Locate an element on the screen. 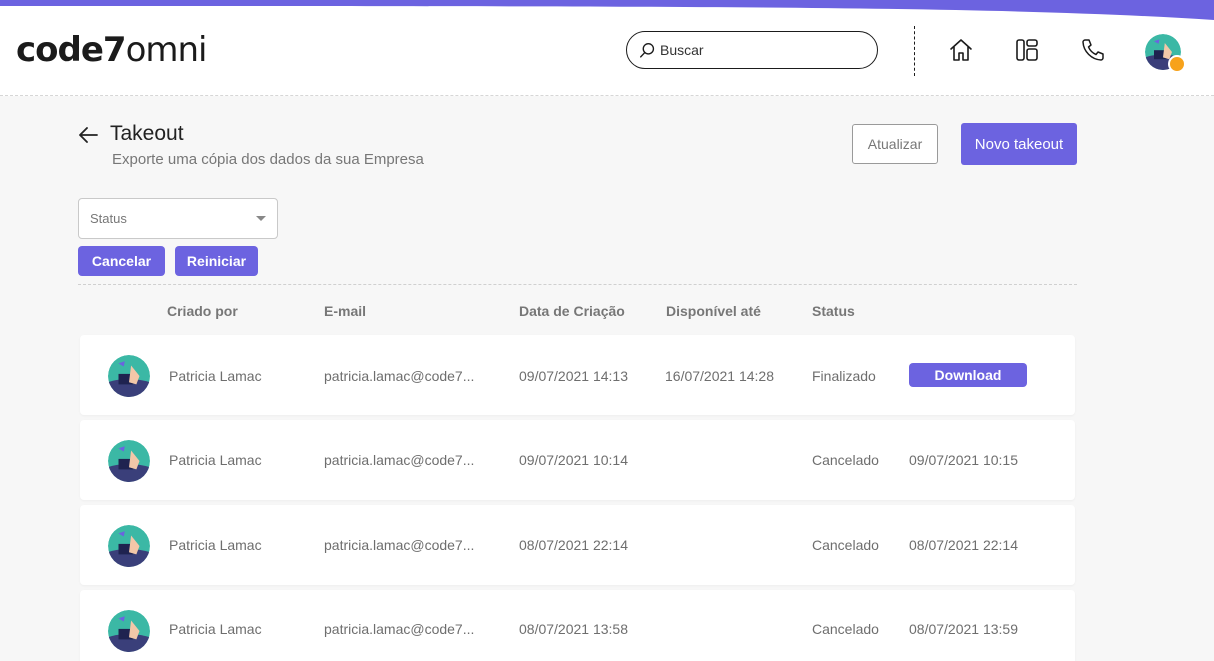 This screenshot has height=661, width=1214. top-header: code7omni is located at coordinates (607, 48).